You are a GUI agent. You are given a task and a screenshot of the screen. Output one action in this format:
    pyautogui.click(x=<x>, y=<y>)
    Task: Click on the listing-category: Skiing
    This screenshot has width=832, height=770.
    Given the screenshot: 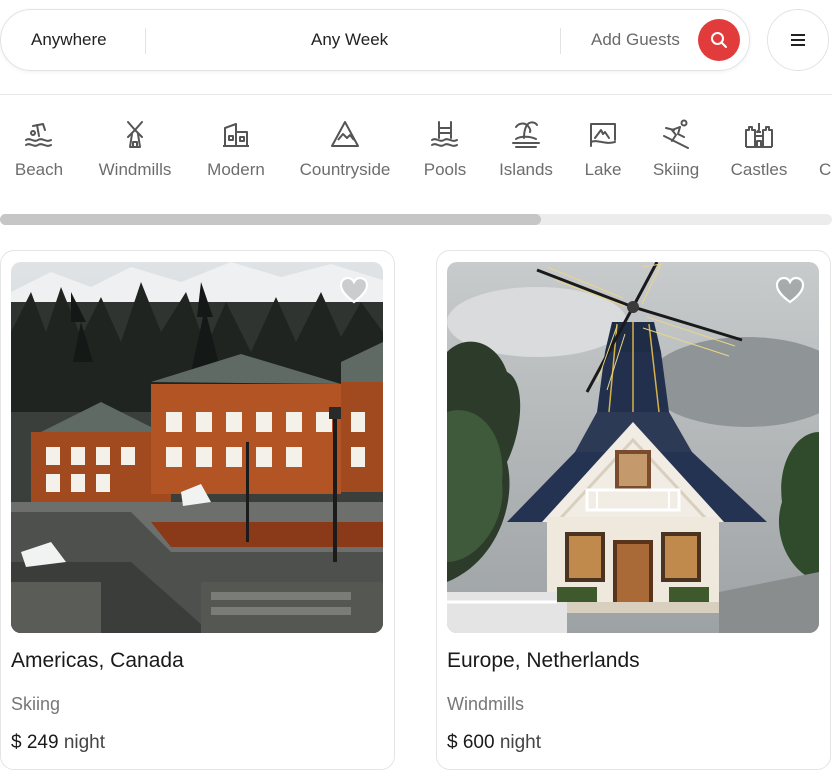 What is the action you would take?
    pyautogui.click(x=36, y=704)
    